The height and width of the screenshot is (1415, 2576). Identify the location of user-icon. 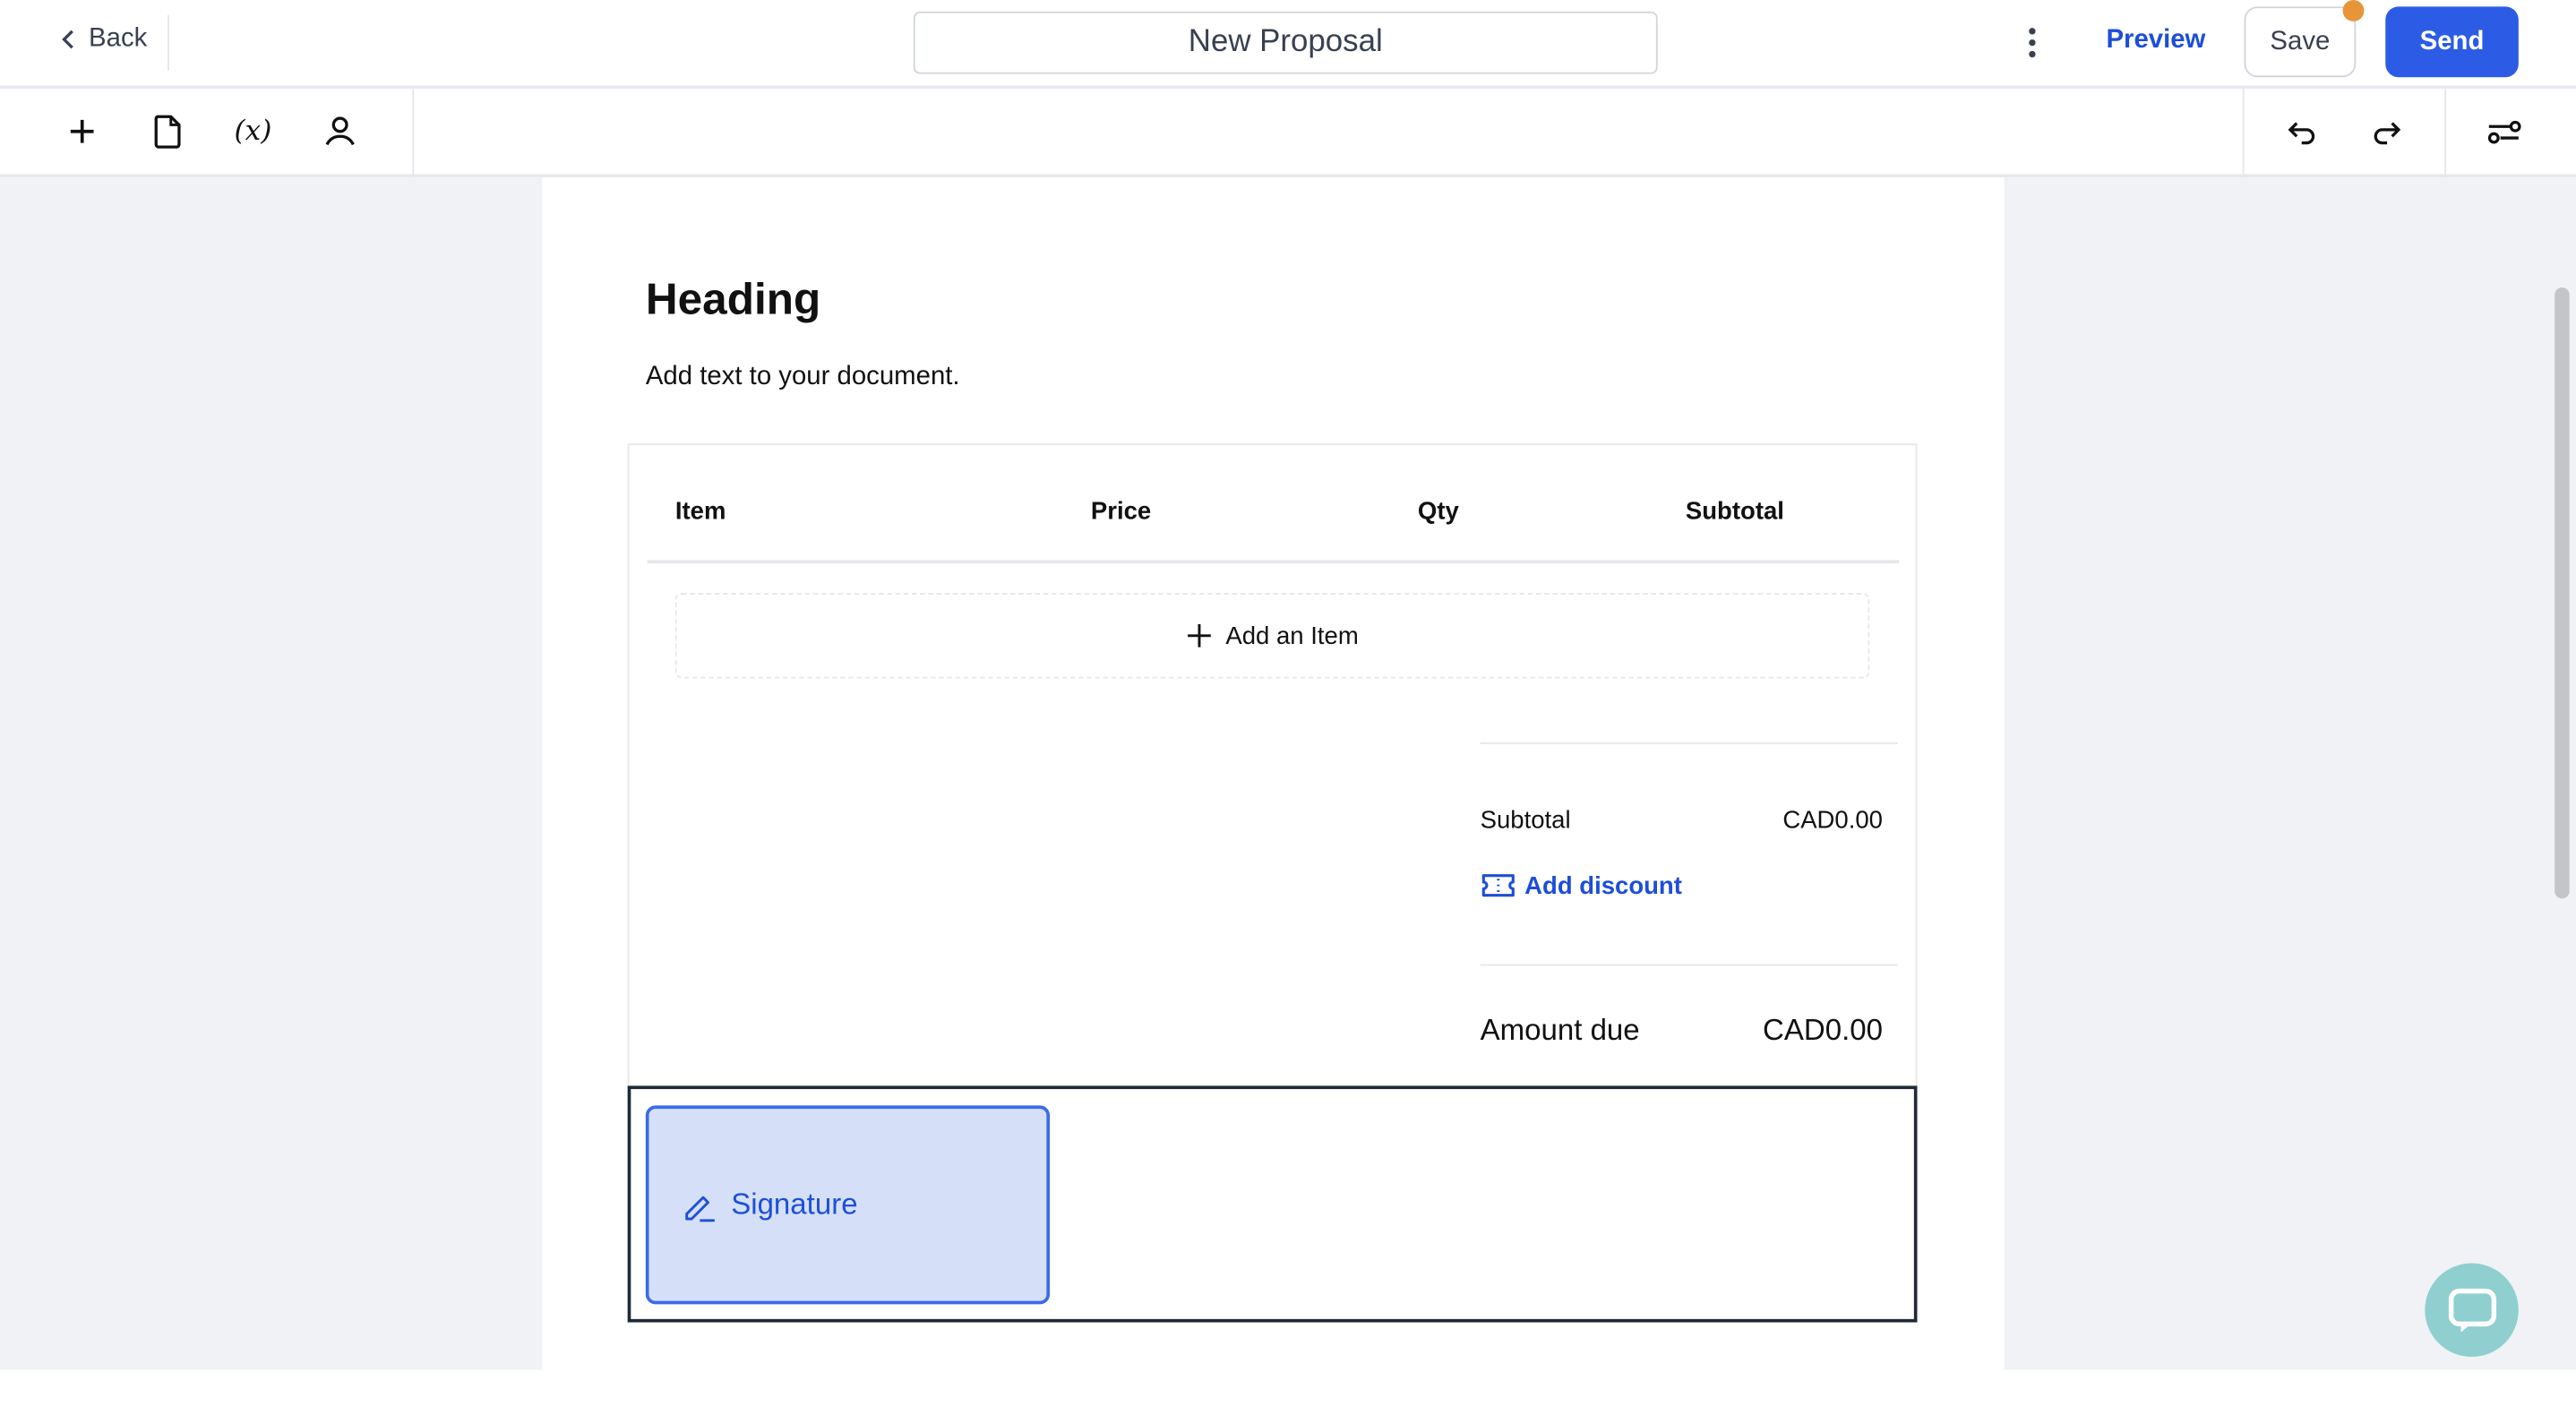
(340, 131).